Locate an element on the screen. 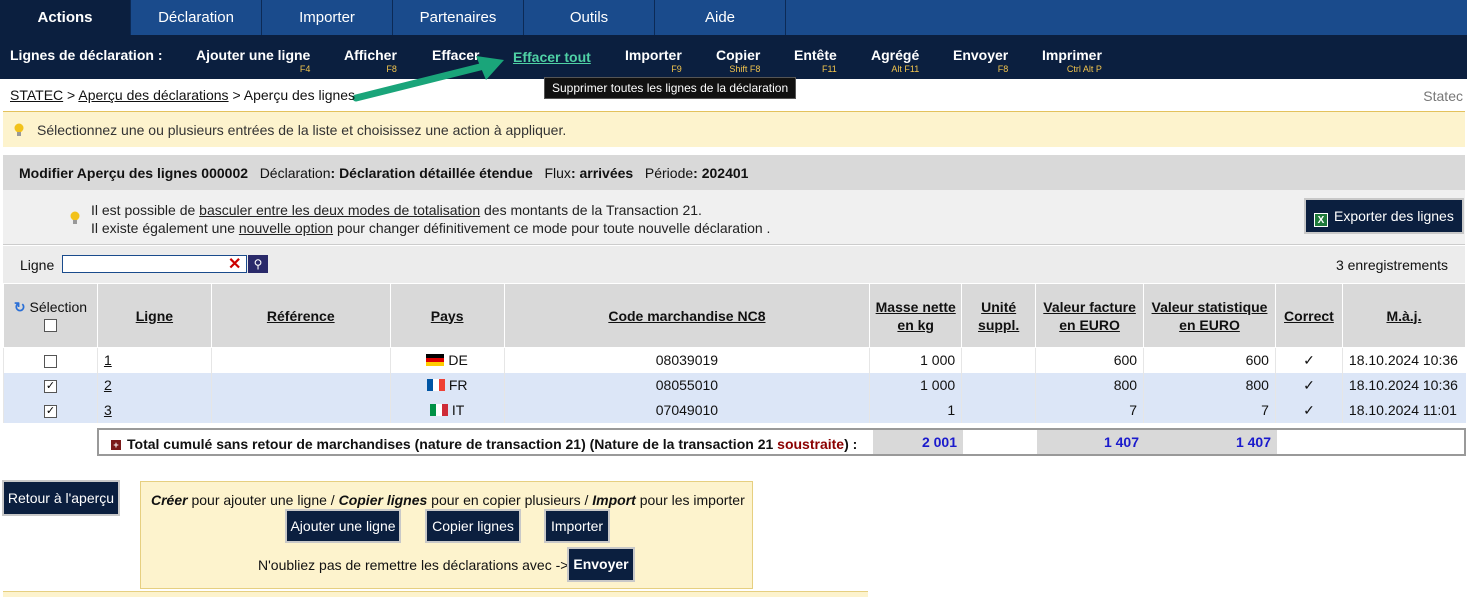 Image resolution: width=1471 pixels, height=597 pixels. col-code: Code marchandise NC8 is located at coordinates (687, 315).